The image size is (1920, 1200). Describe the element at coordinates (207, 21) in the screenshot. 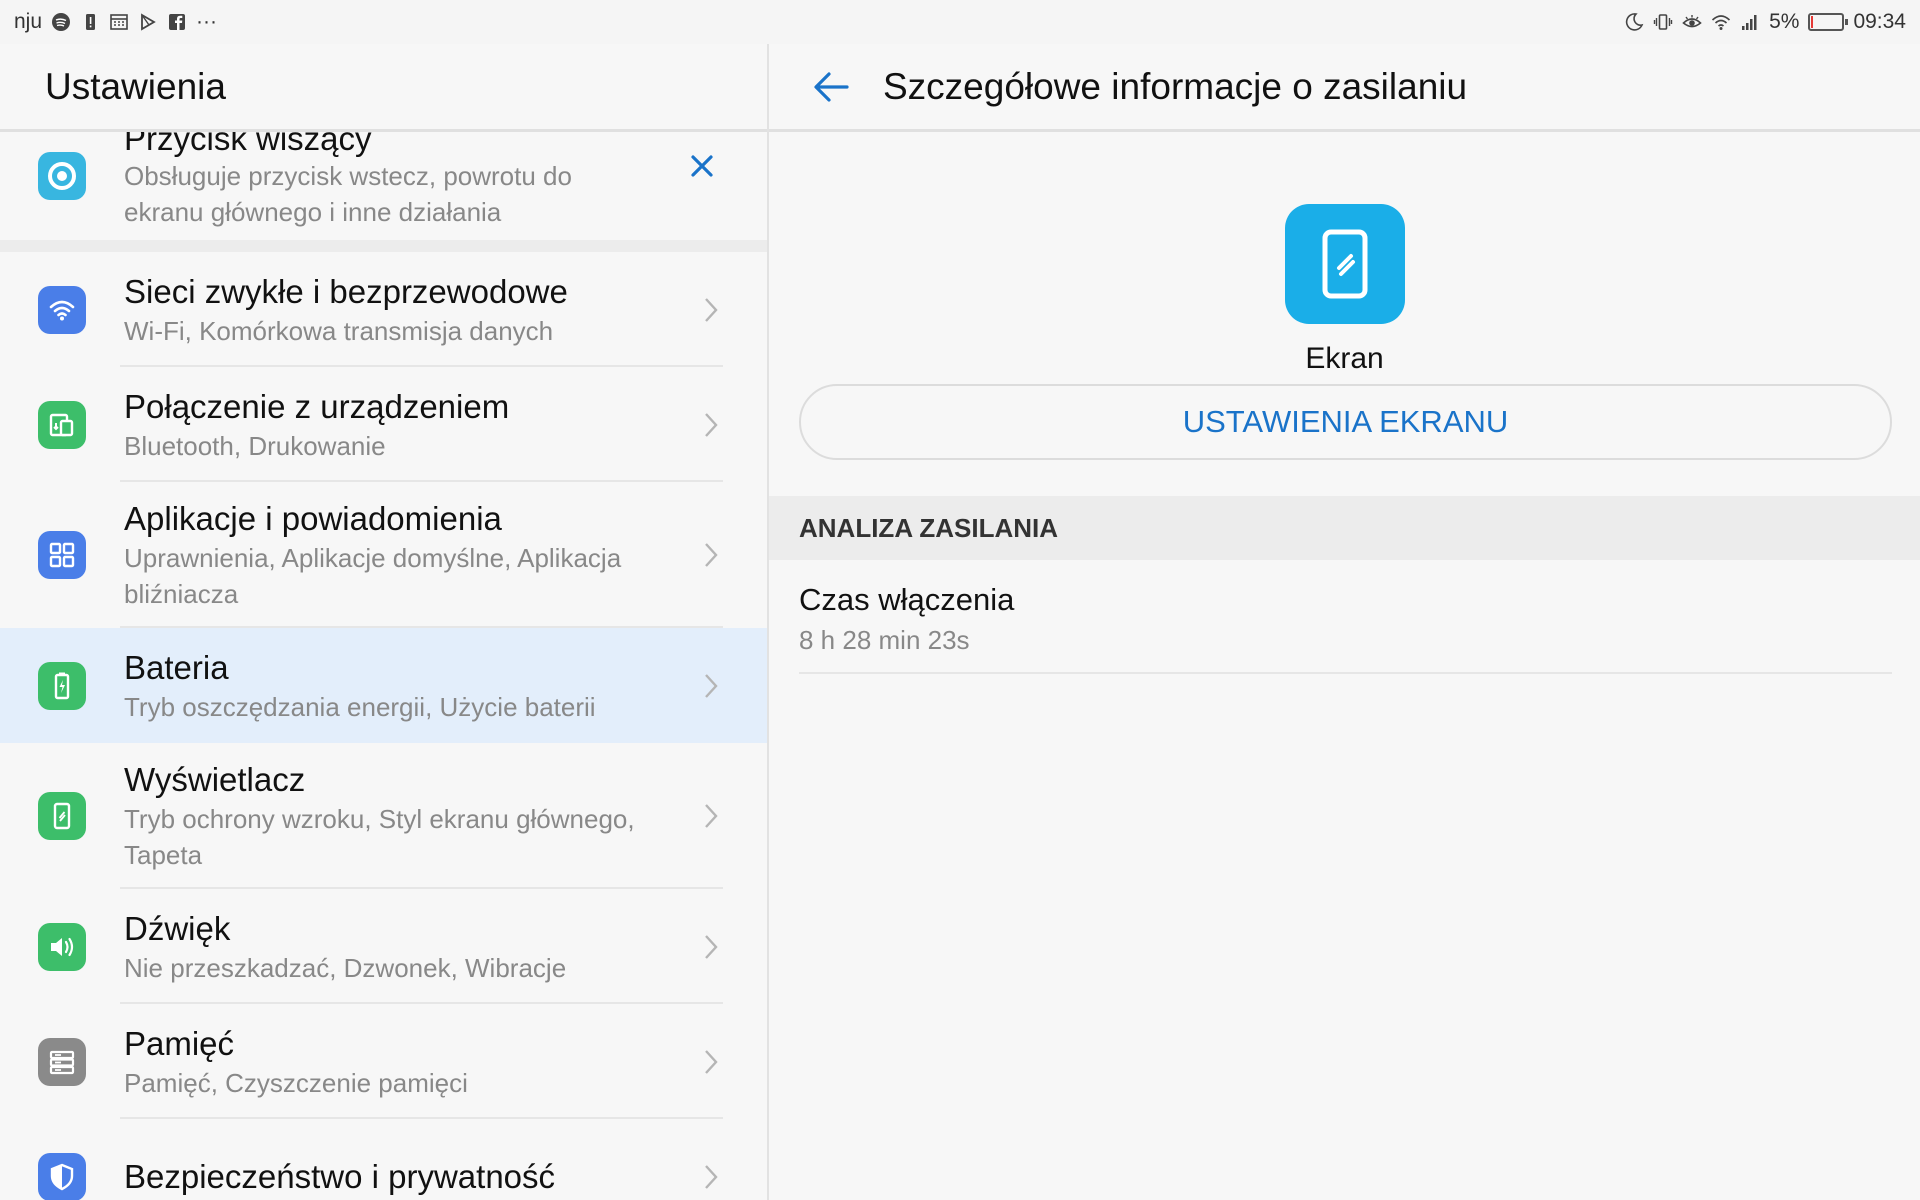

I see `more-notifications-indicator: ···` at that location.